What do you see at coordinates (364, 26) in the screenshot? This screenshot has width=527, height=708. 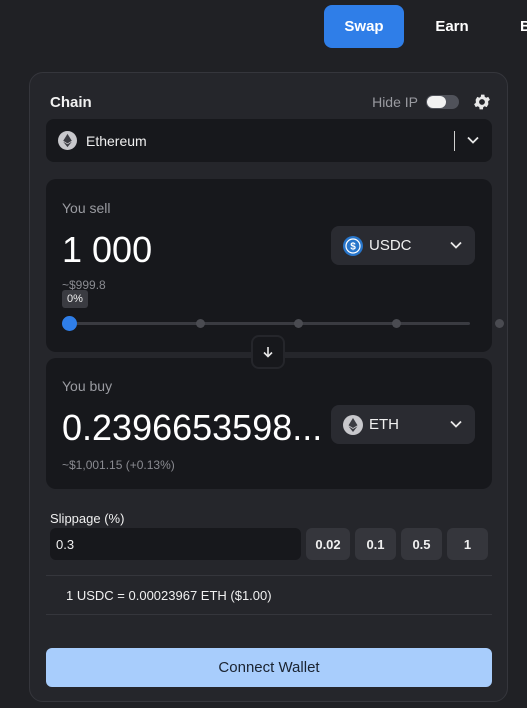 I see `tab-swap: Swap` at bounding box center [364, 26].